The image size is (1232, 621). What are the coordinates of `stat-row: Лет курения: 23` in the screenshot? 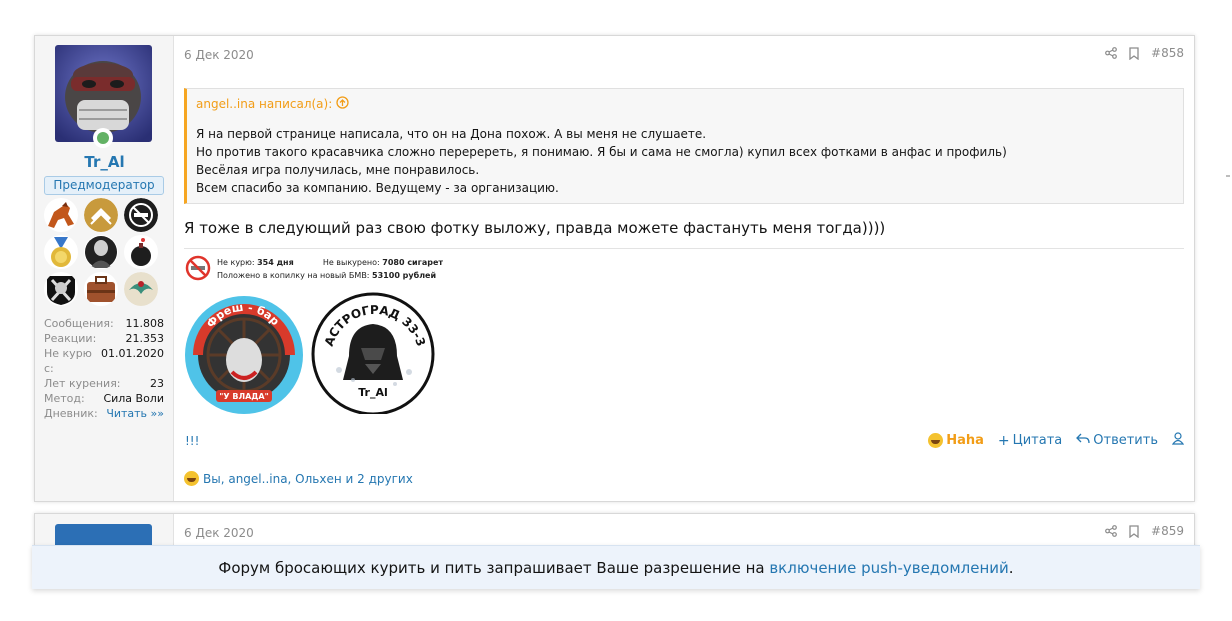 It's located at (104, 383).